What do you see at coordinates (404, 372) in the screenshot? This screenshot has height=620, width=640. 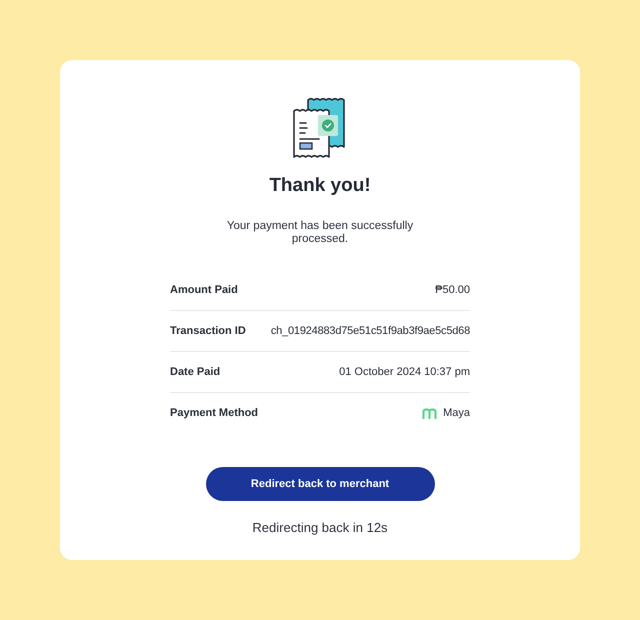 I see `detail-value: 01 October 2024 10:37 pm` at bounding box center [404, 372].